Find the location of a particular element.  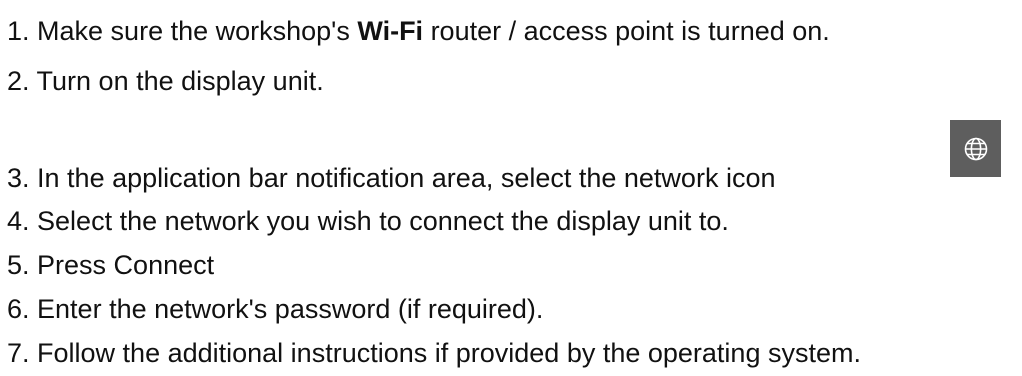

step-4-number: 4. is located at coordinates (18, 221).